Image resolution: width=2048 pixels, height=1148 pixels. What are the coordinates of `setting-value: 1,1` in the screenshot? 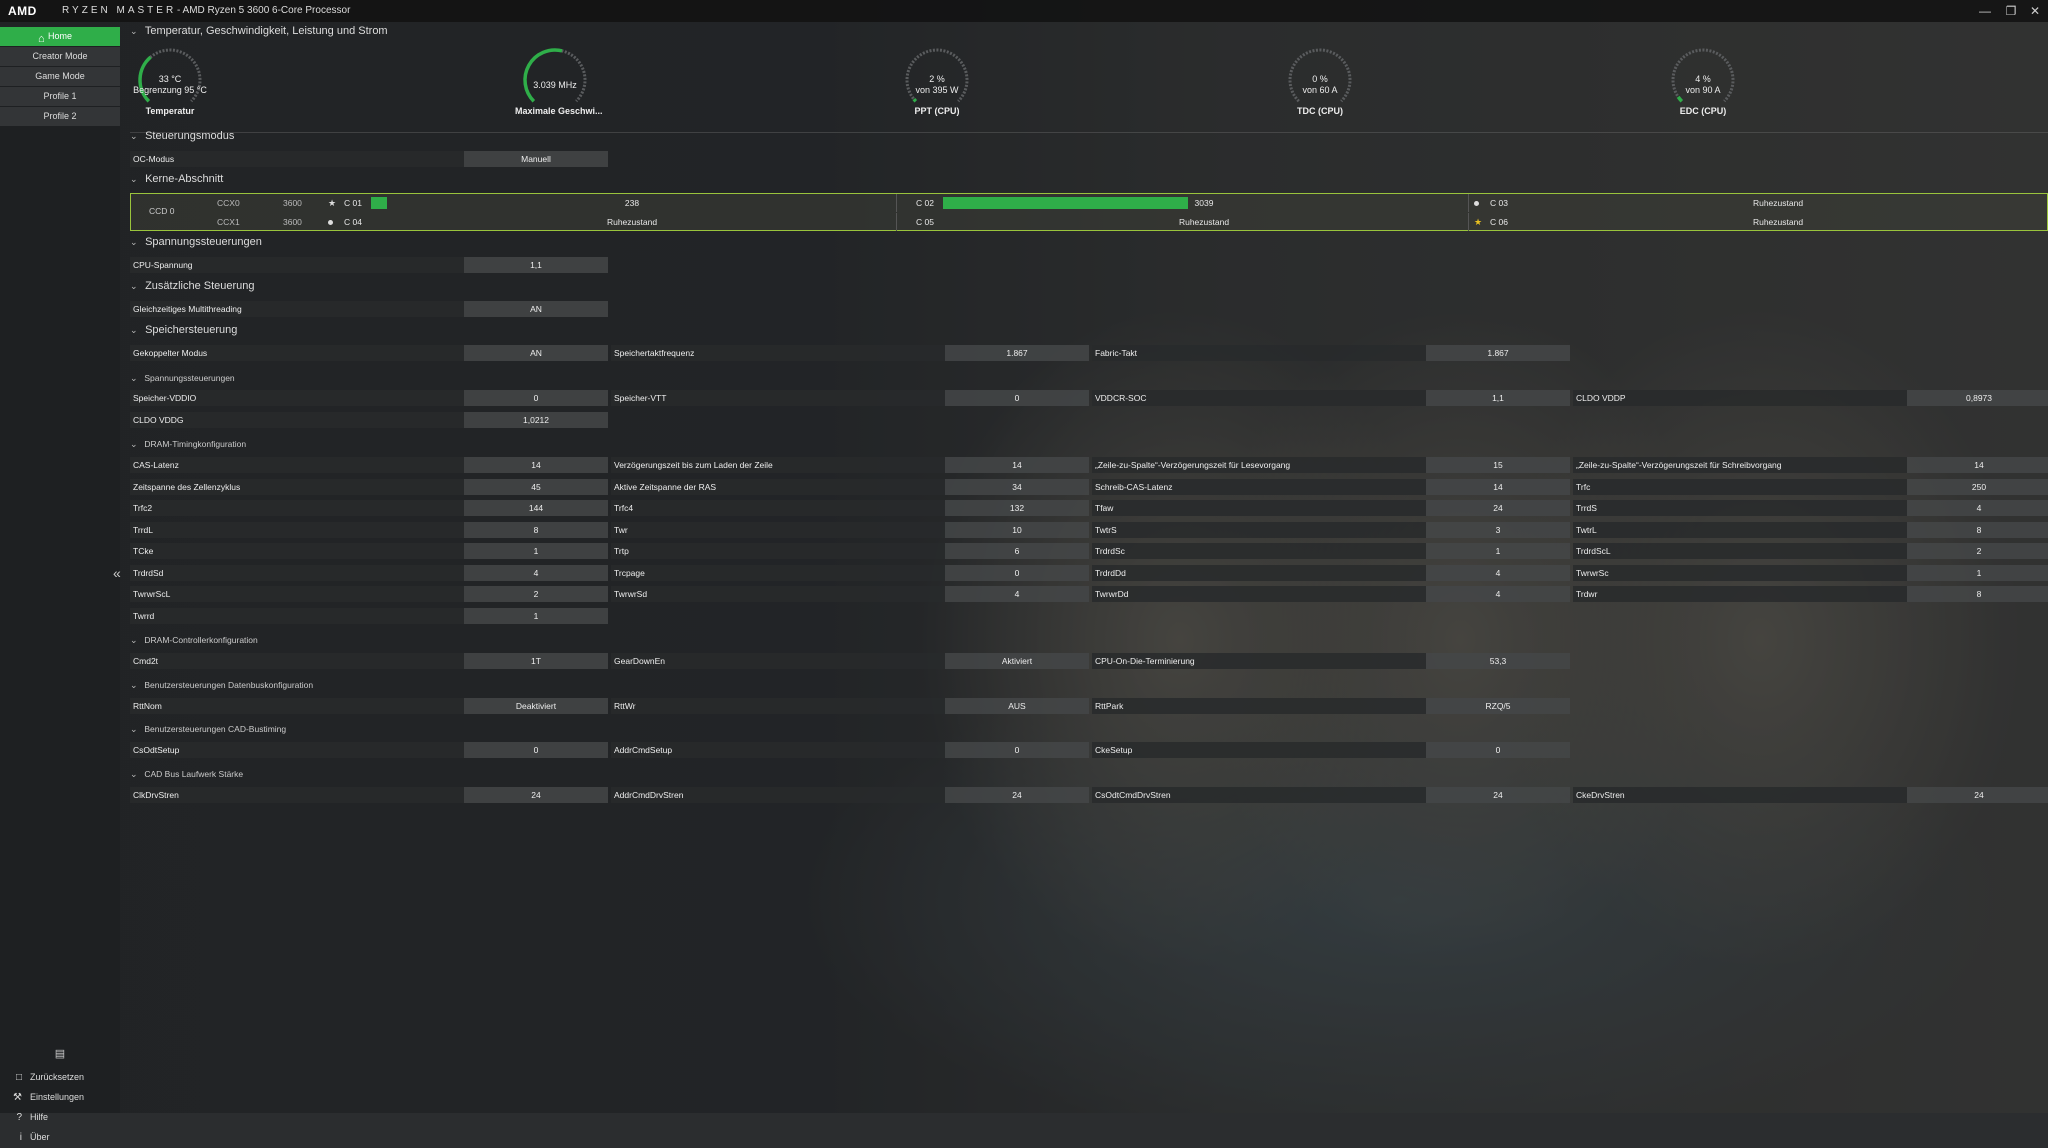 It's located at (1498, 398).